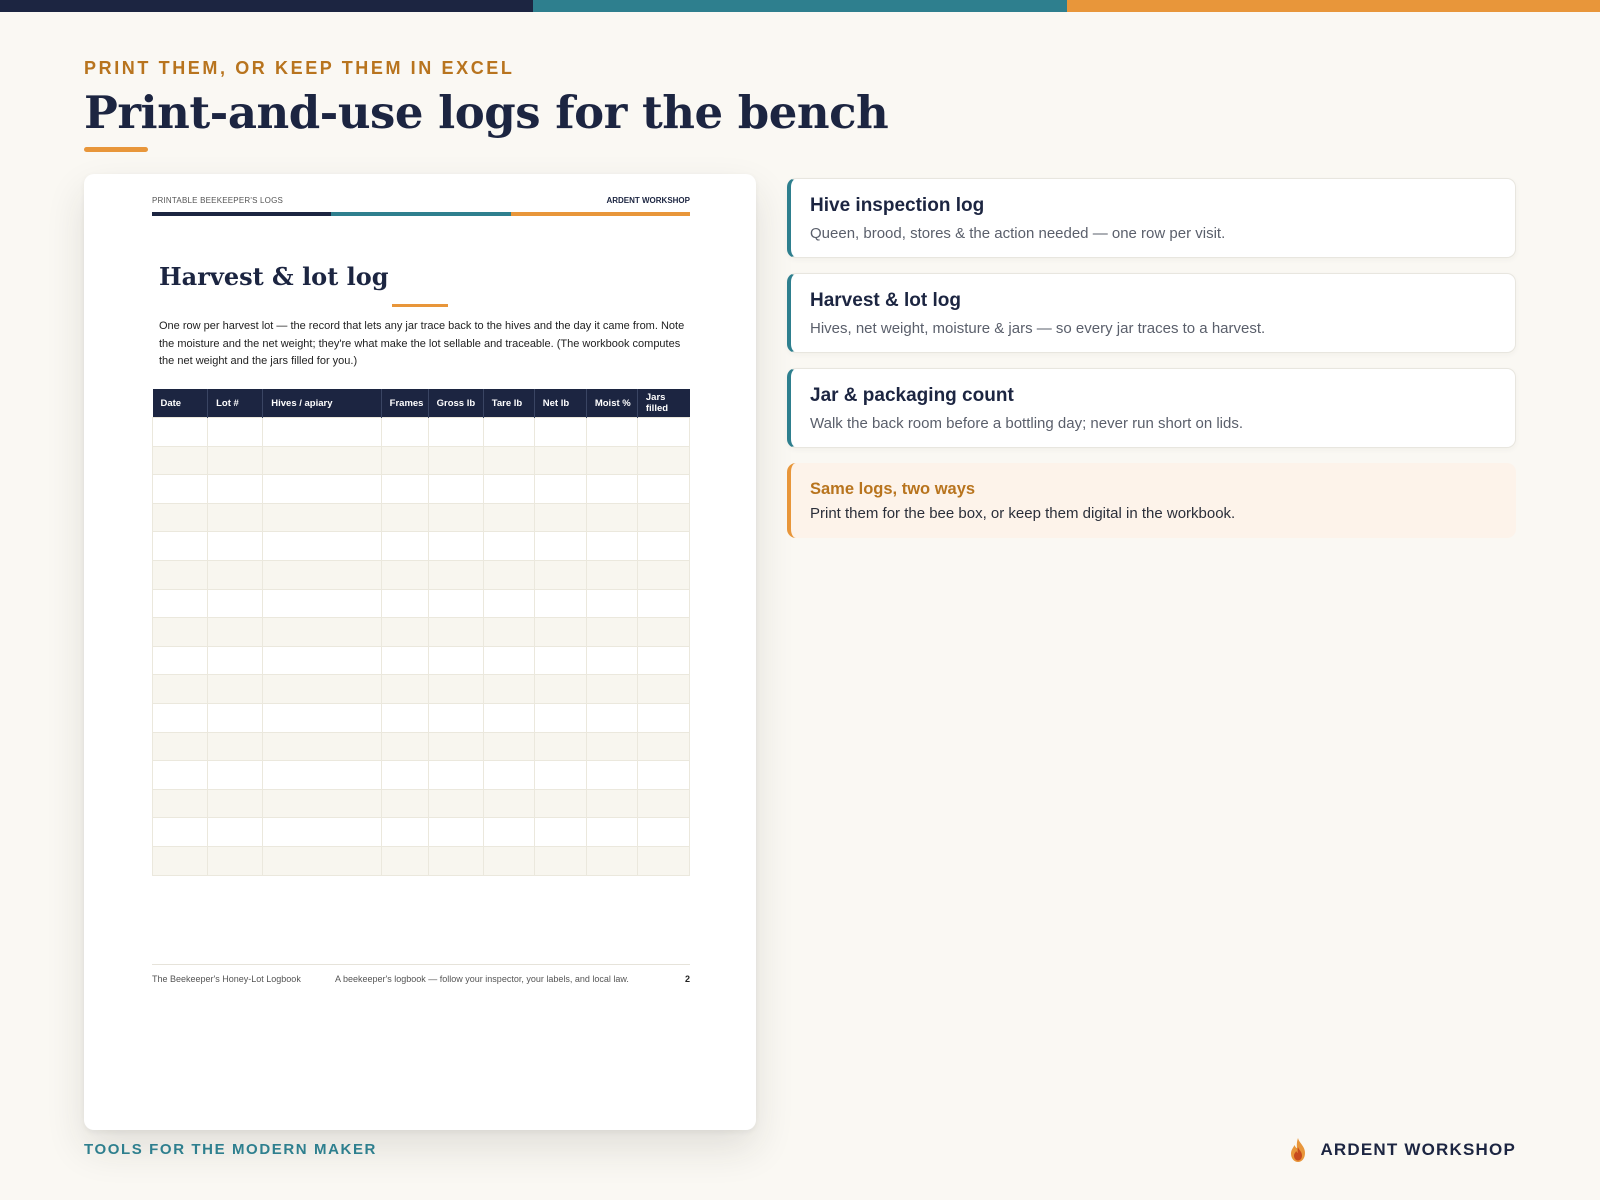  What do you see at coordinates (421, 214) in the screenshot?
I see `stripe-teal` at bounding box center [421, 214].